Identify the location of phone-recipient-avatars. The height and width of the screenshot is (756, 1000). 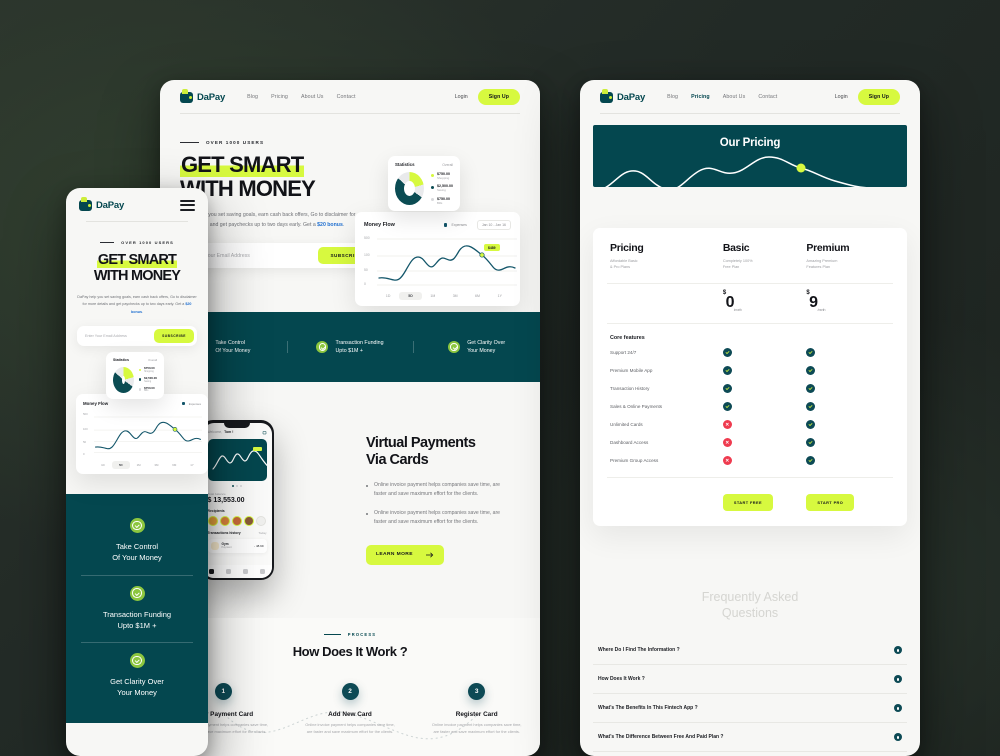
(237, 520).